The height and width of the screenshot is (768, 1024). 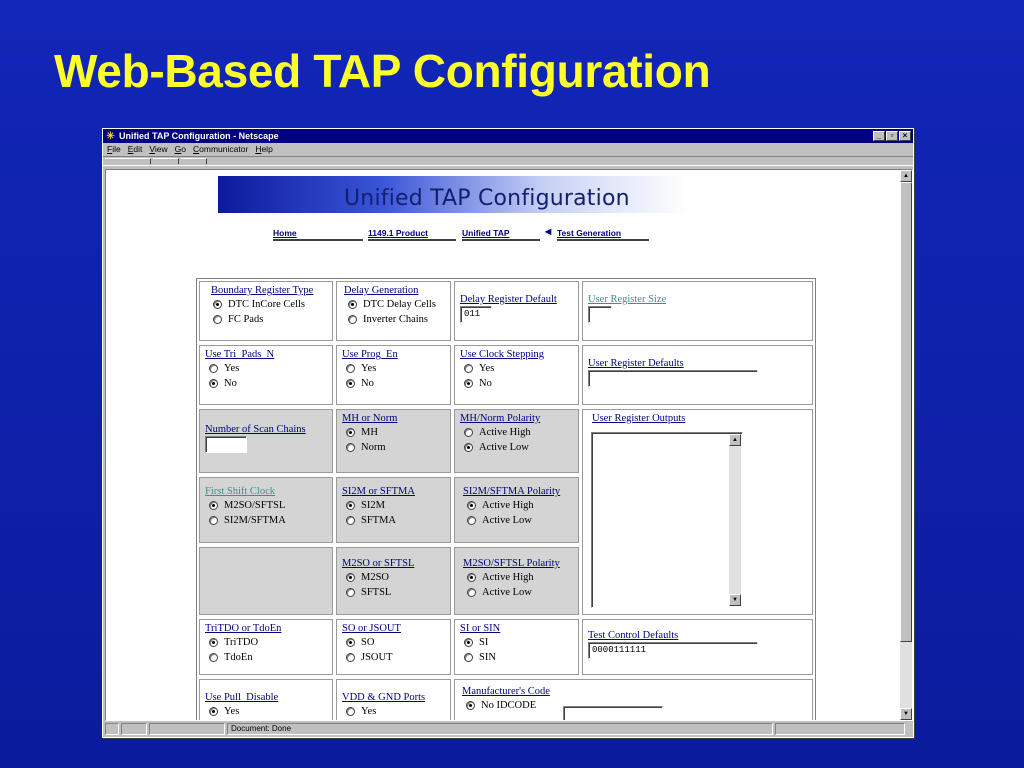 I want to click on so-or-jsout-label: SO or JSOUT, so click(x=393, y=628).